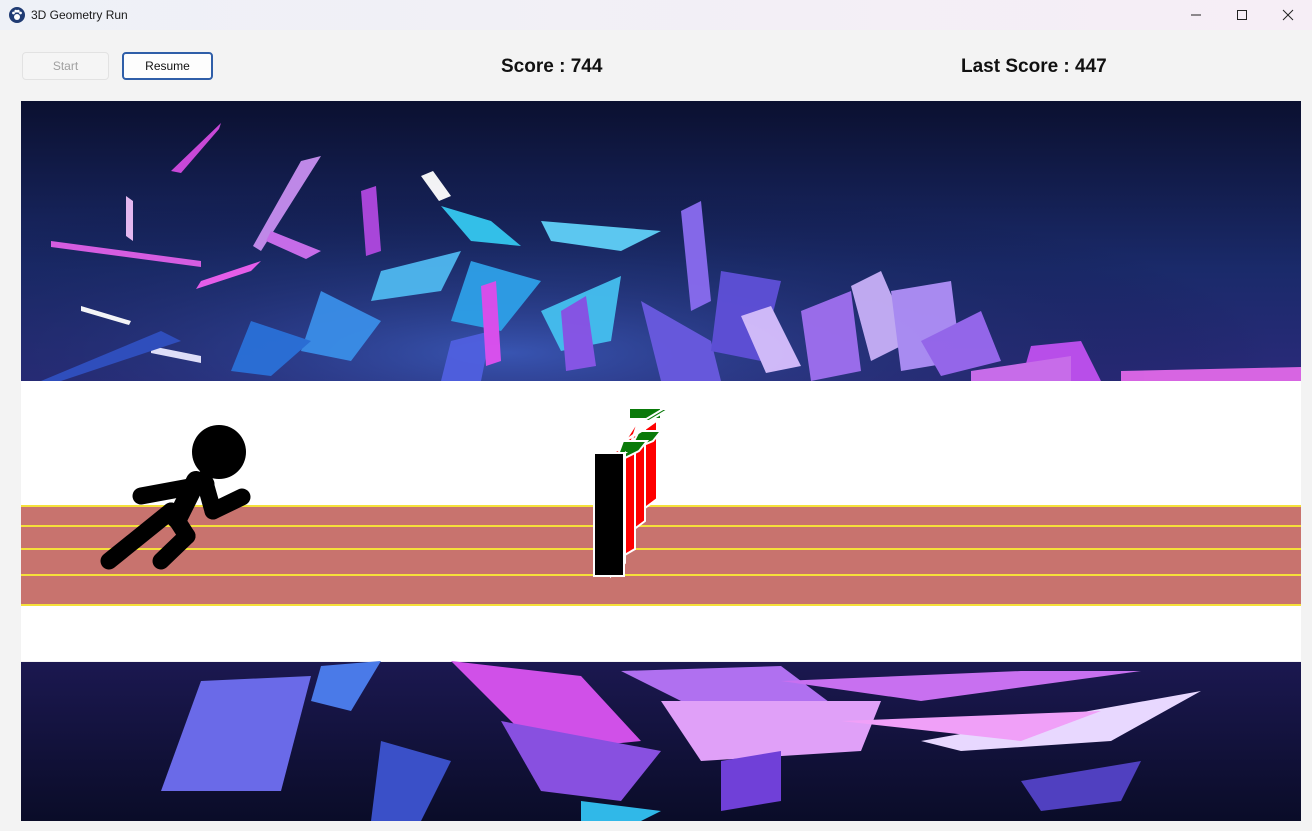 The image size is (1312, 831). I want to click on last-score-label: Last Score : 447, so click(1034, 66).